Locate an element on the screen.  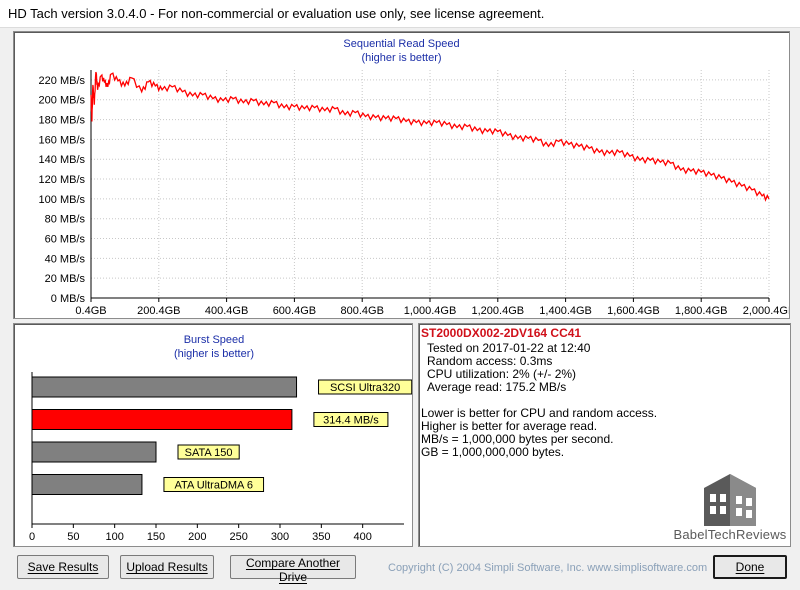
burst-bar-label: SATA 150 is located at coordinates (209, 453).